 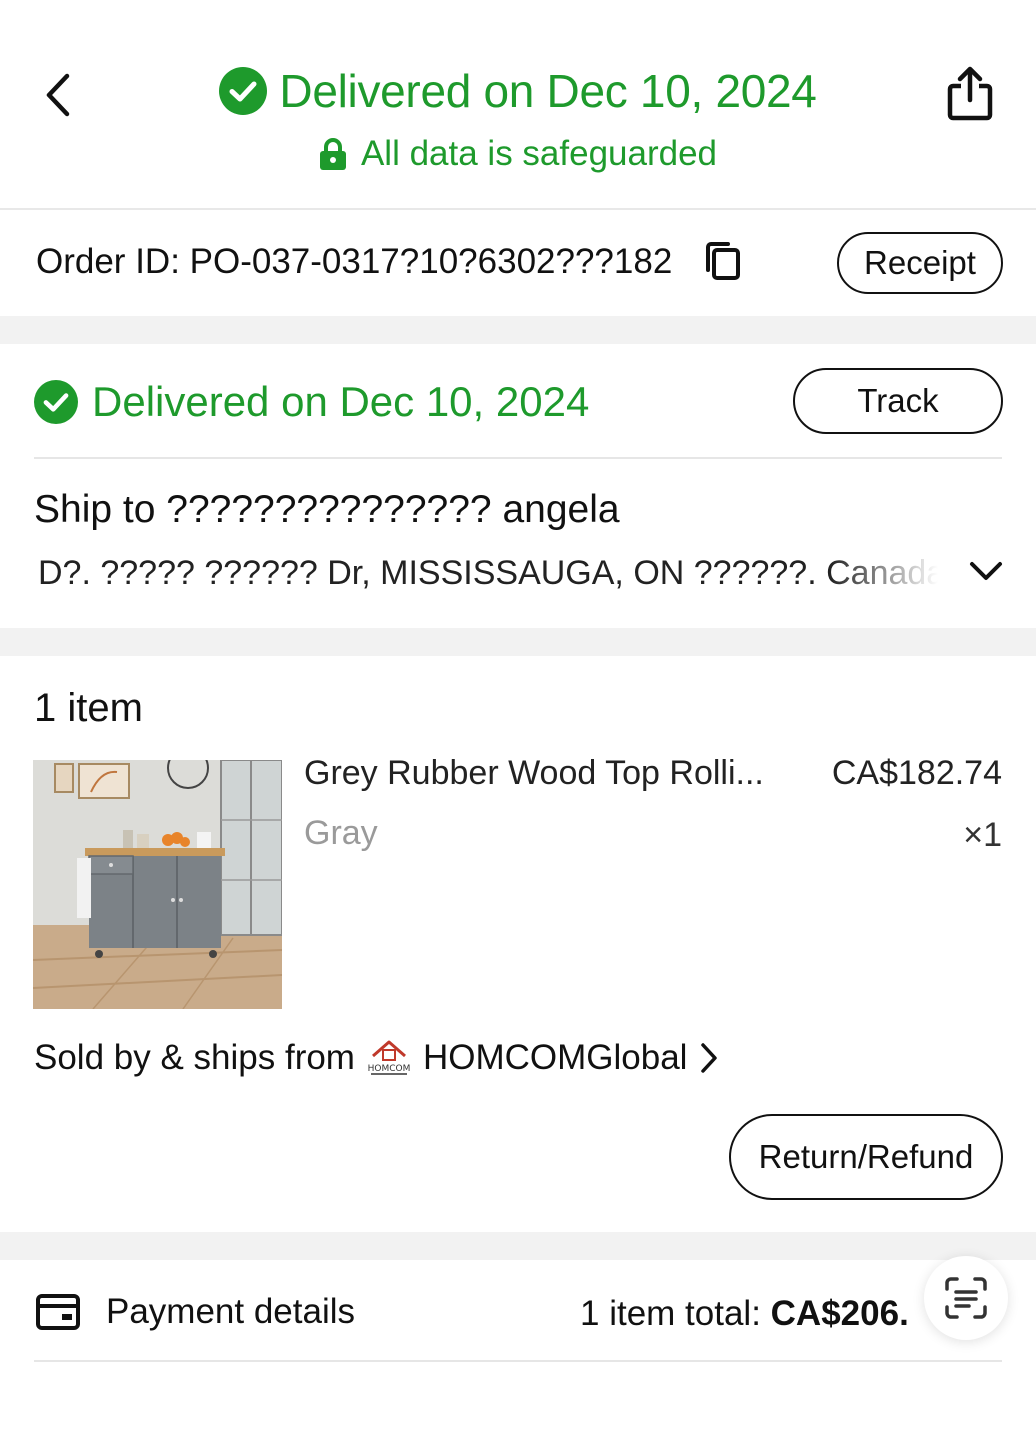 I want to click on product-image, so click(x=157, y=884).